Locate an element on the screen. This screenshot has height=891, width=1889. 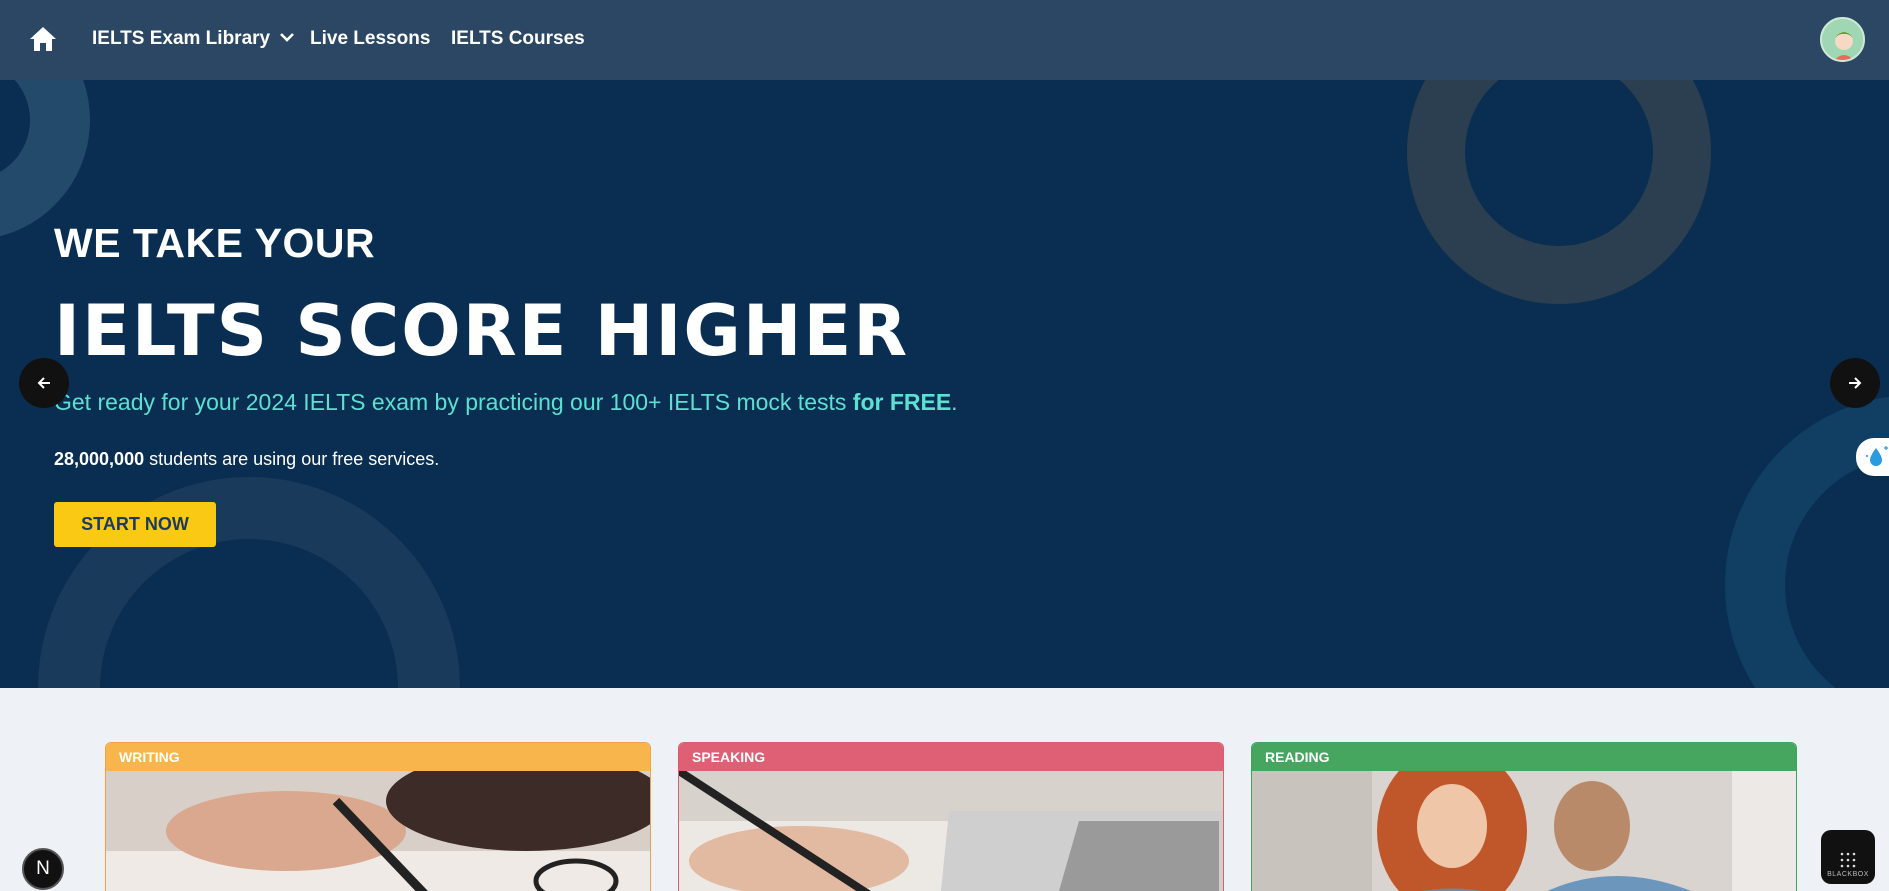
user-avatar is located at coordinates (1842, 39).